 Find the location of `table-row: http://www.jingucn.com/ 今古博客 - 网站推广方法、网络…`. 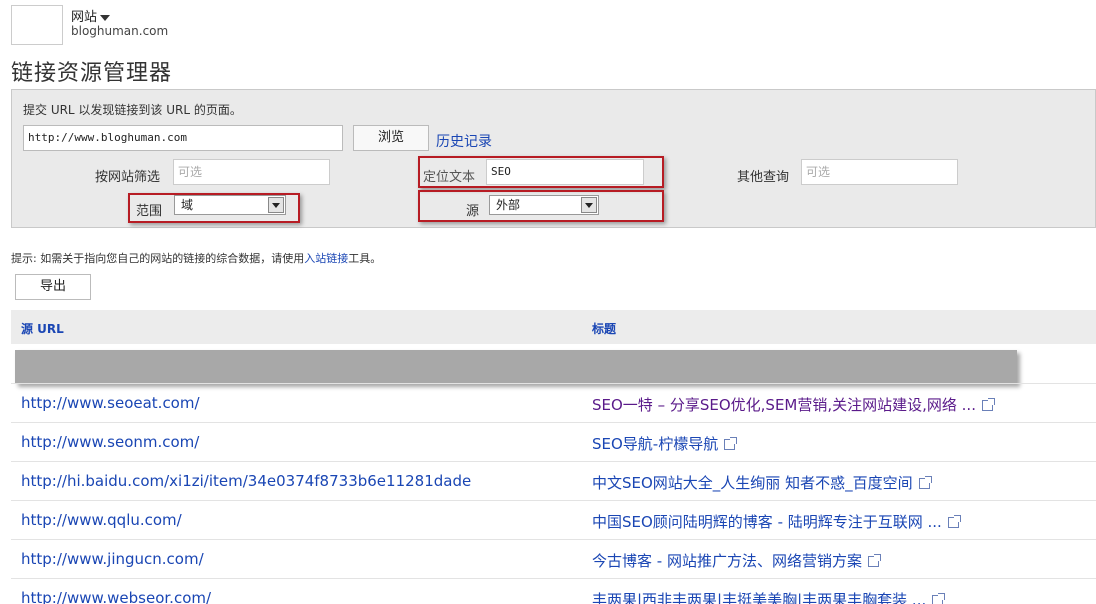

table-row: http://www.jingucn.com/ 今古博客 - 网站推广方法、网络… is located at coordinates (553, 558).